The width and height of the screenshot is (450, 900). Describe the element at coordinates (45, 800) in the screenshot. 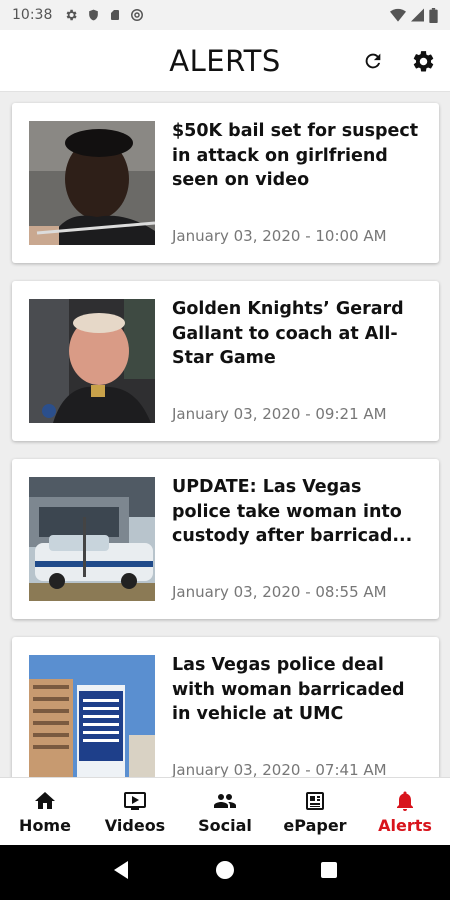

I see `home-icon` at that location.